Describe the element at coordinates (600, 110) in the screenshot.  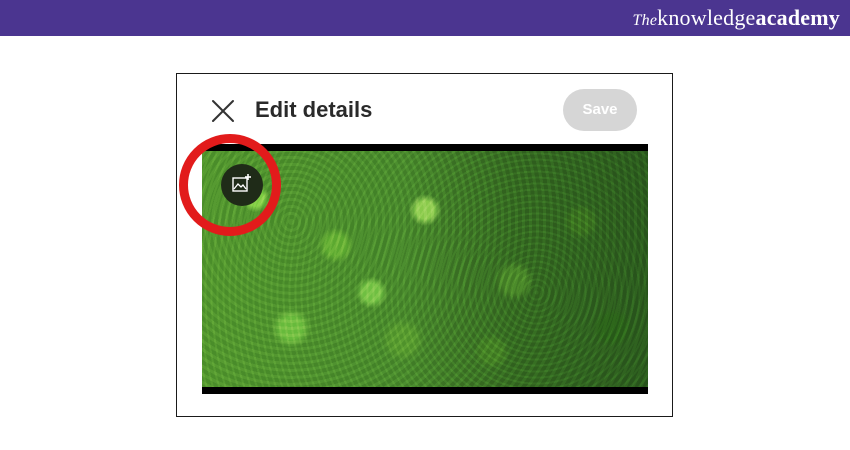
I see `save-button: Save` at that location.